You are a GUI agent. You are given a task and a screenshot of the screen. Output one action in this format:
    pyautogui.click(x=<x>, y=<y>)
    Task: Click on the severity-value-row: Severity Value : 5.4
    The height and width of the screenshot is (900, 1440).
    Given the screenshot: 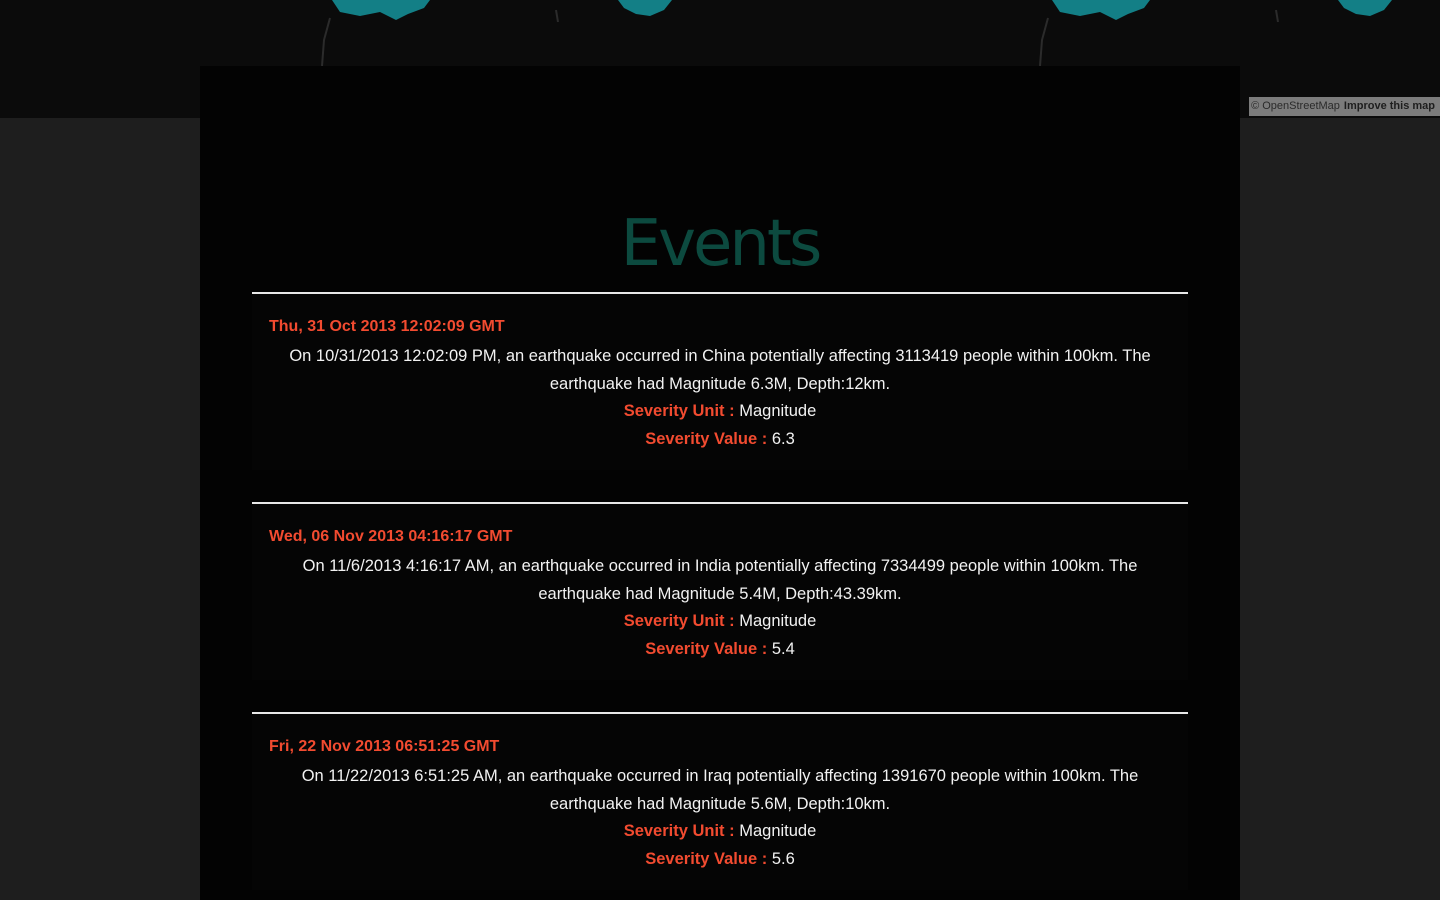 What is the action you would take?
    pyautogui.click(x=720, y=649)
    